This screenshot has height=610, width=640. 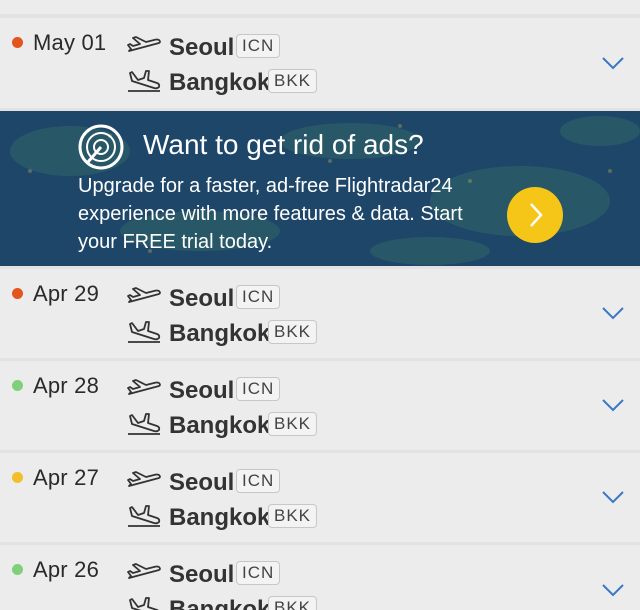 What do you see at coordinates (283, 144) in the screenshot?
I see `ad-title: Want to get rid of ads?` at bounding box center [283, 144].